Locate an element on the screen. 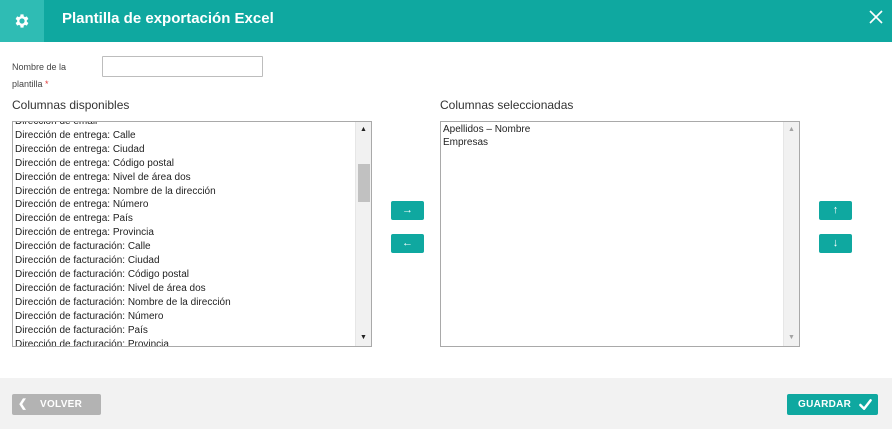 The width and height of the screenshot is (892, 429). move-up-button: ↑ is located at coordinates (835, 210).